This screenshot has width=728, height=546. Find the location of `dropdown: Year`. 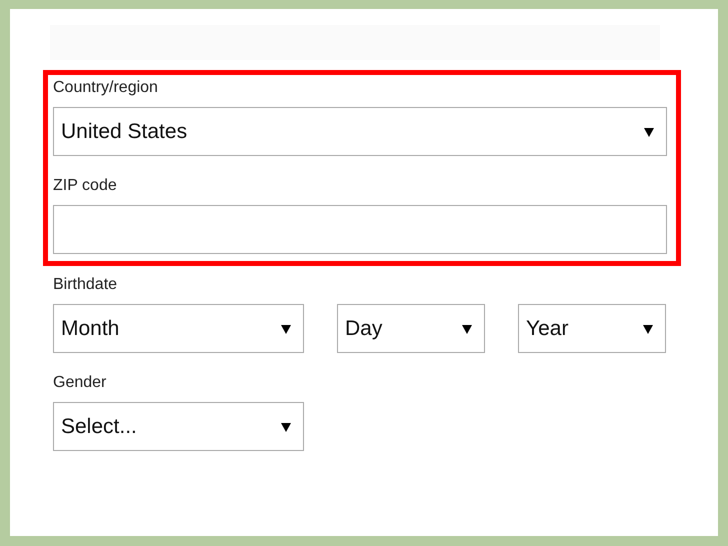

dropdown: Year is located at coordinates (592, 328).